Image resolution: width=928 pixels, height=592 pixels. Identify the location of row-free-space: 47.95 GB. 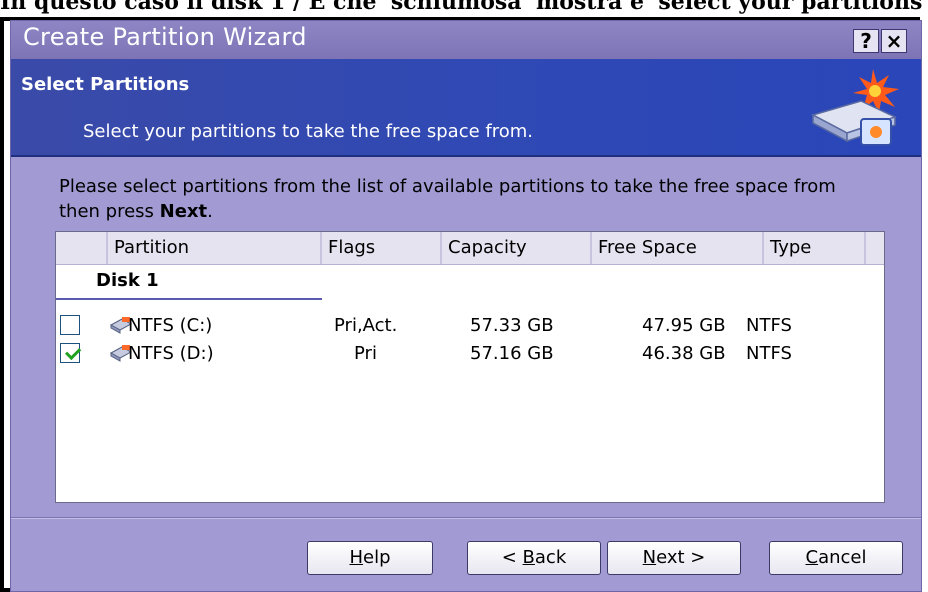
(684, 325).